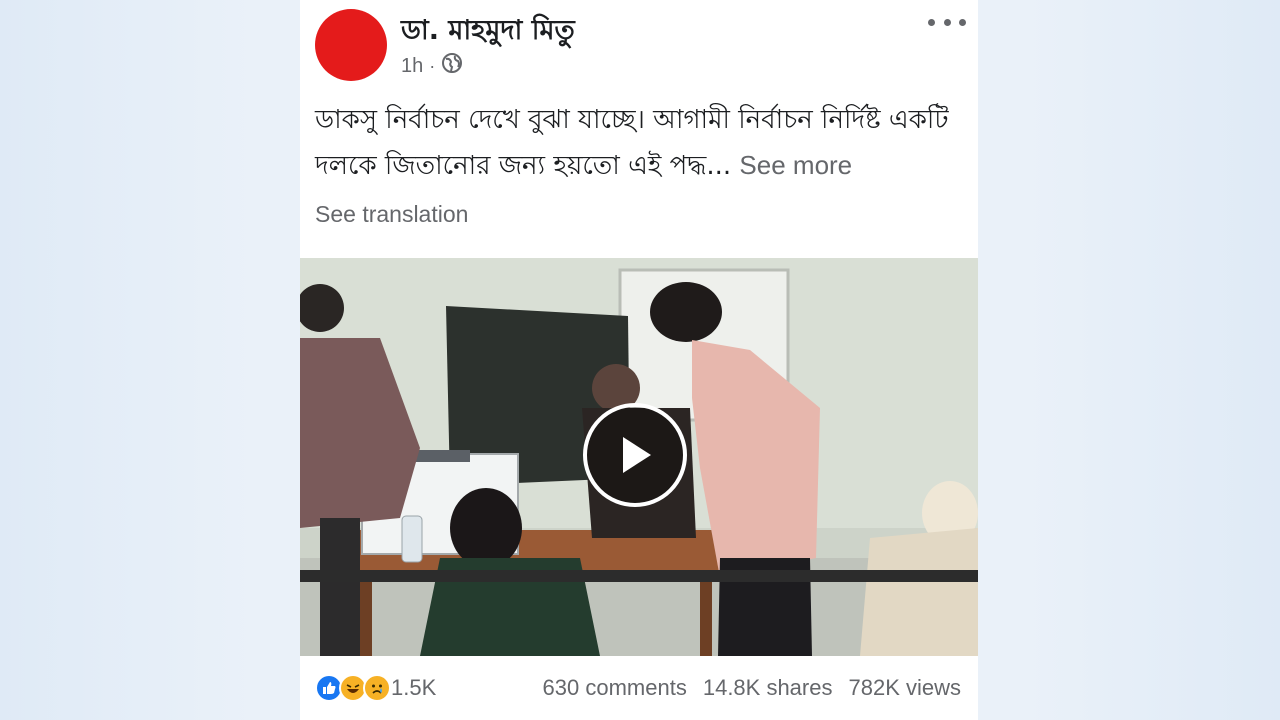  What do you see at coordinates (351, 45) in the screenshot?
I see `avatar` at bounding box center [351, 45].